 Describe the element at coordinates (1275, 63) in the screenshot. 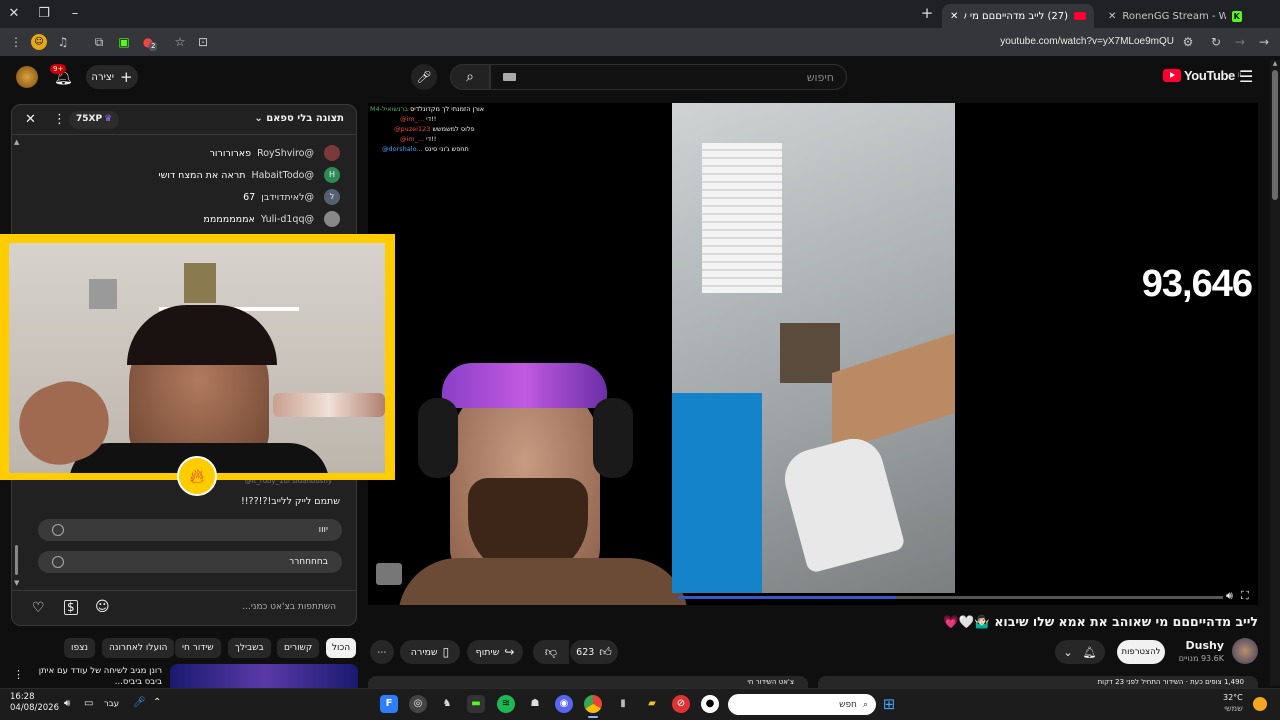

I see `scroll-up-icon: ▲` at that location.